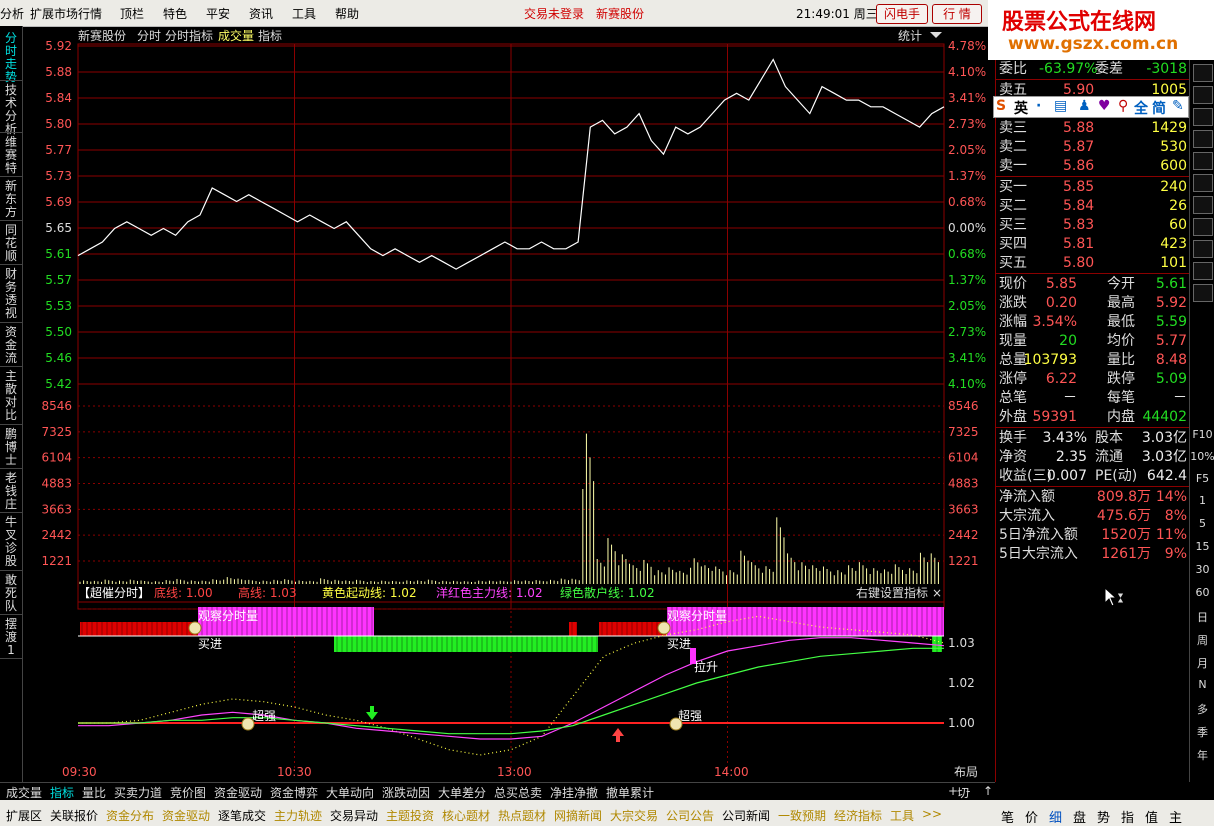 Image resolution: width=1214 pixels, height=826 pixels. I want to click on extension-tab-0: 扩展区, so click(24, 815).